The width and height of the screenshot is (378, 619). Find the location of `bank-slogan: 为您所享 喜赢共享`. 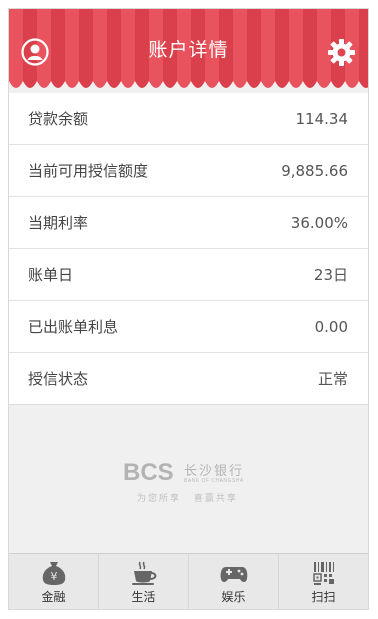

bank-slogan: 为您所享 喜赢共享 is located at coordinates (187, 499).